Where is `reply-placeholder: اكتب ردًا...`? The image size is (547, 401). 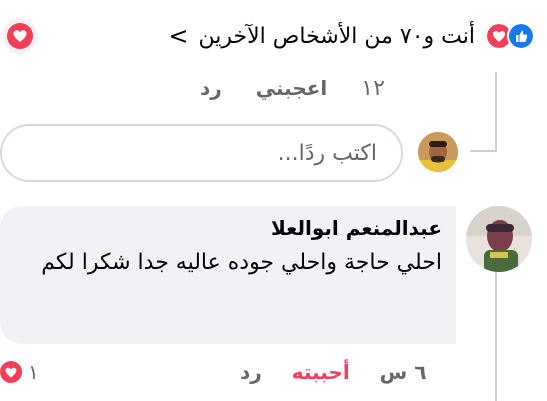 reply-placeholder: اكتب ردًا... is located at coordinates (327, 153).